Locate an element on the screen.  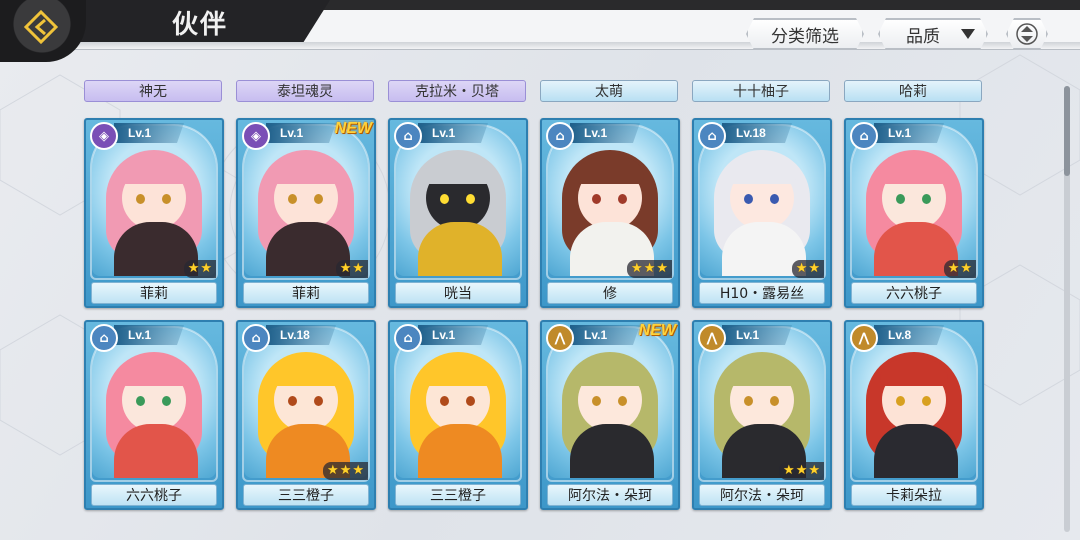
scrollbar-thumb is located at coordinates (1067, 131).